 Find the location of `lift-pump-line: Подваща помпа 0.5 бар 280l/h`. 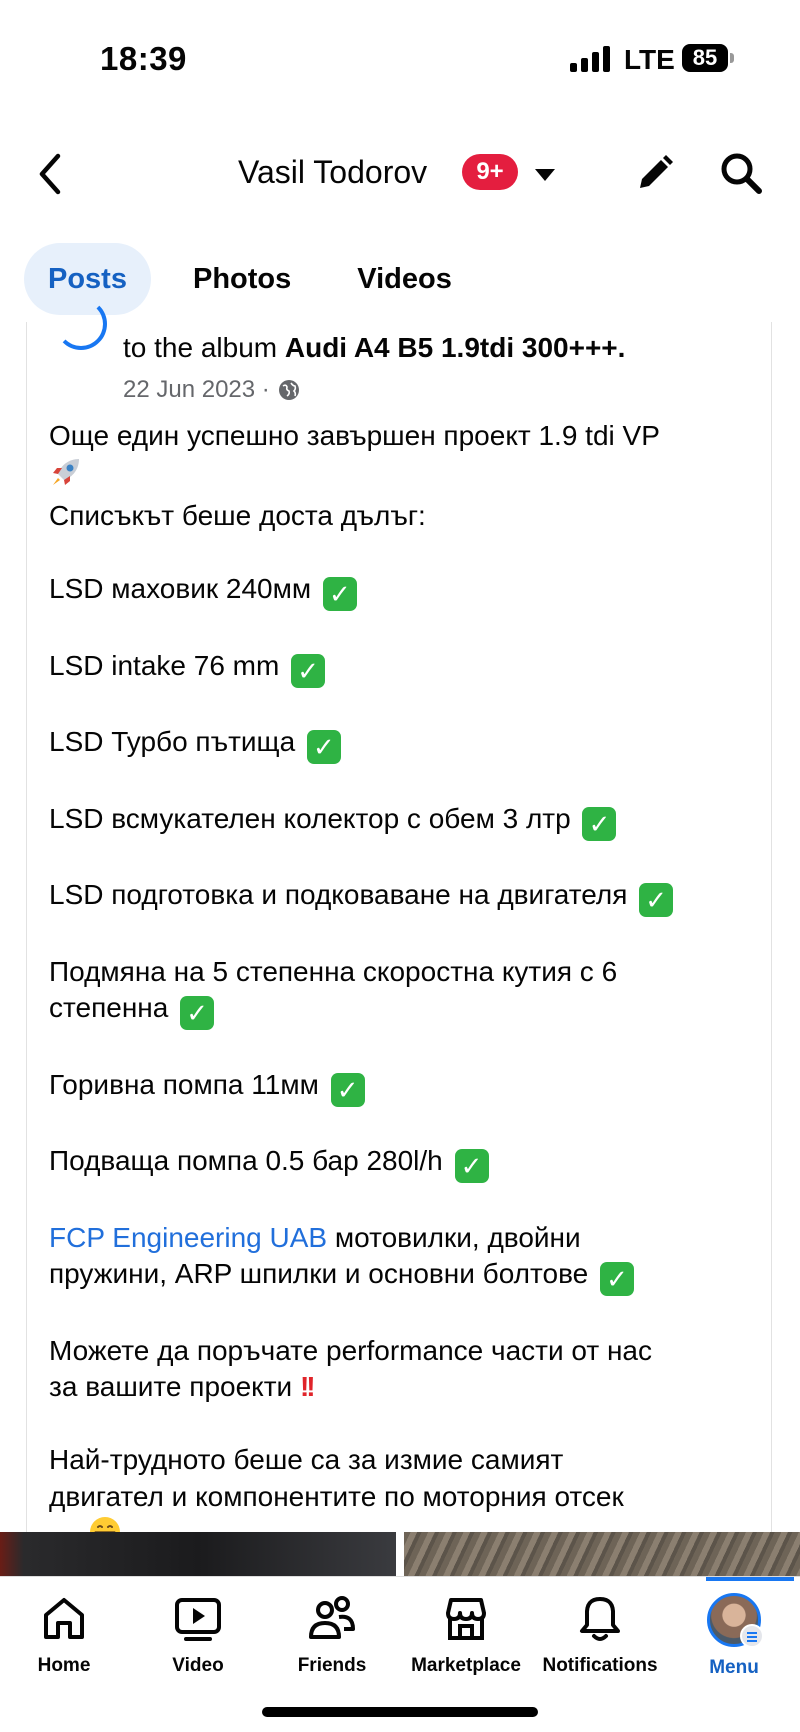

lift-pump-line: Подваща помпа 0.5 бар 280l/h is located at coordinates (246, 1160).